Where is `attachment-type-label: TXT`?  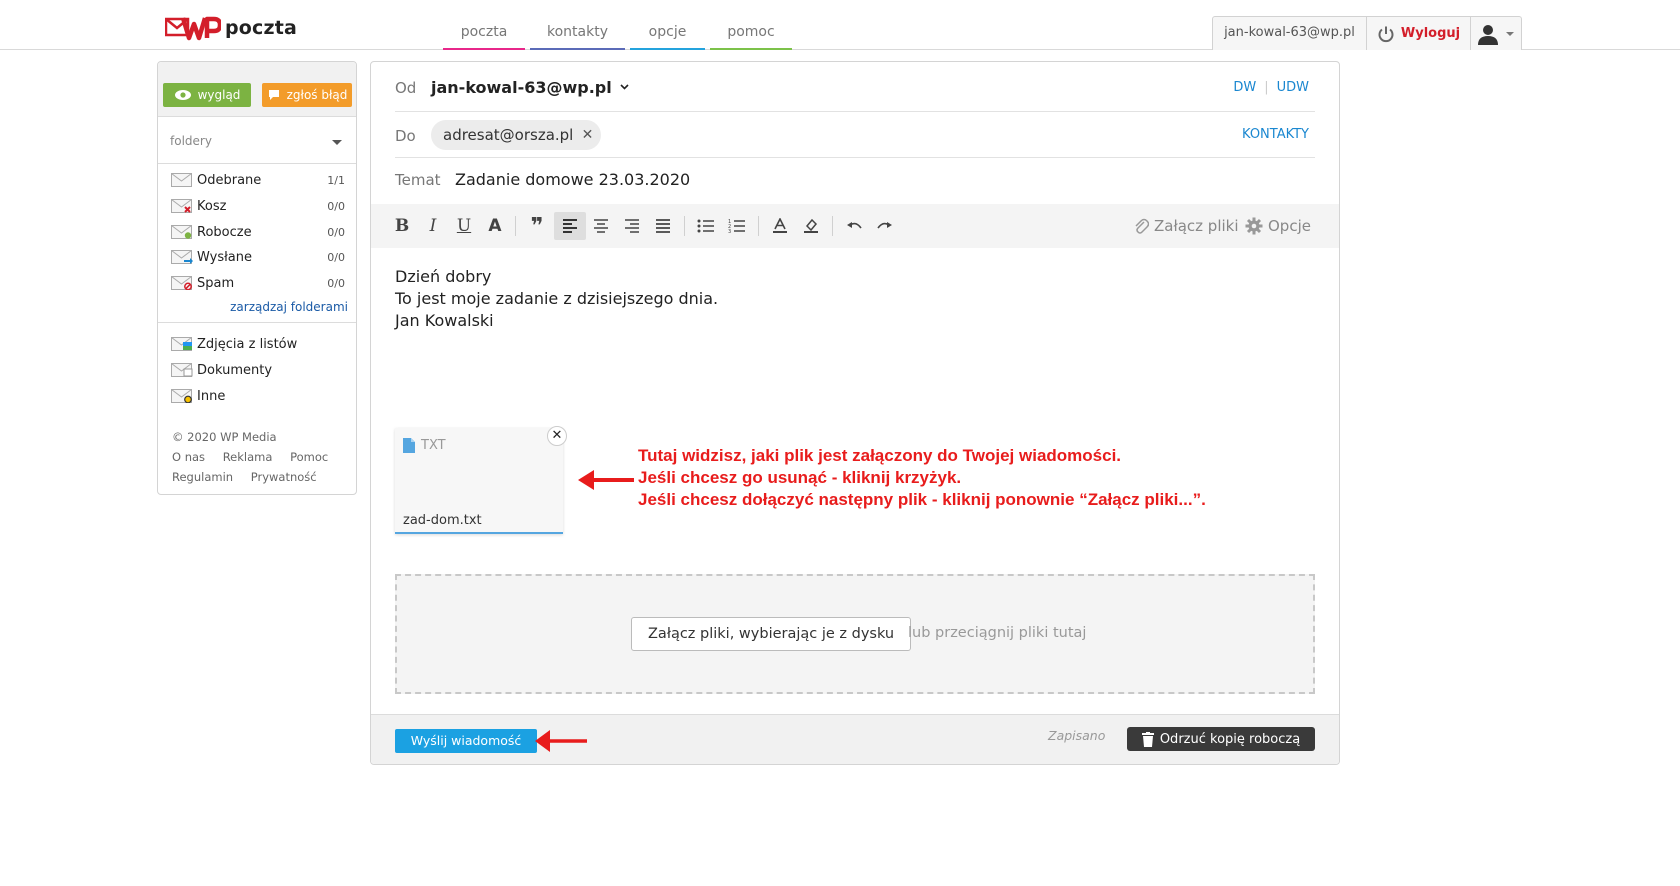
attachment-type-label: TXT is located at coordinates (433, 445).